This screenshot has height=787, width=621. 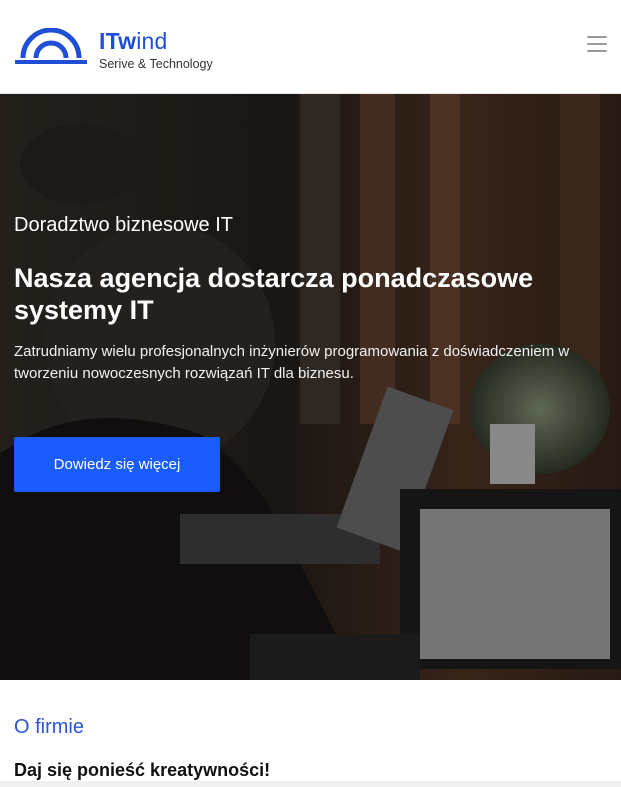 What do you see at coordinates (133, 41) in the screenshot?
I see `brand-name: ITwind` at bounding box center [133, 41].